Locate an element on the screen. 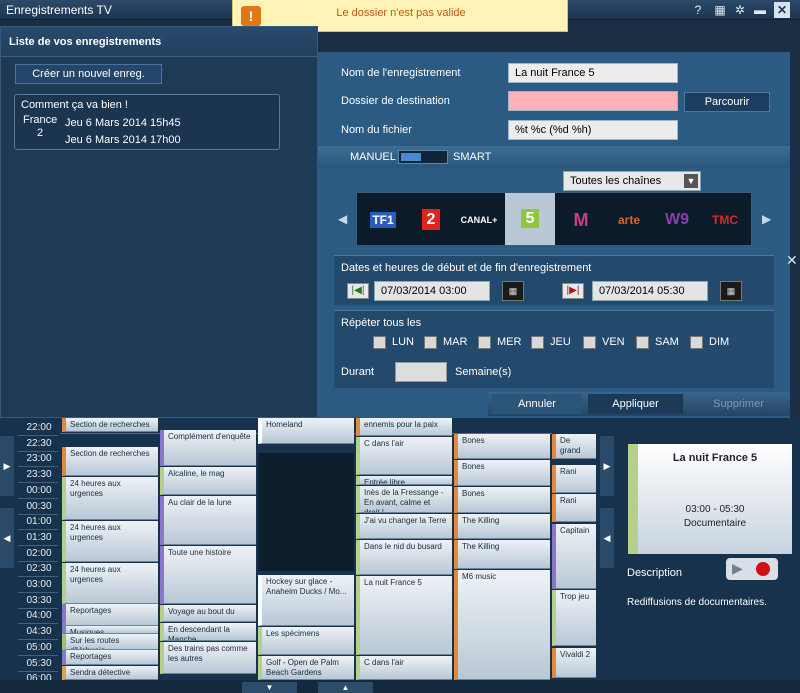 This screenshot has width=800, height=693. settings-icon: ✲ is located at coordinates (740, 10).